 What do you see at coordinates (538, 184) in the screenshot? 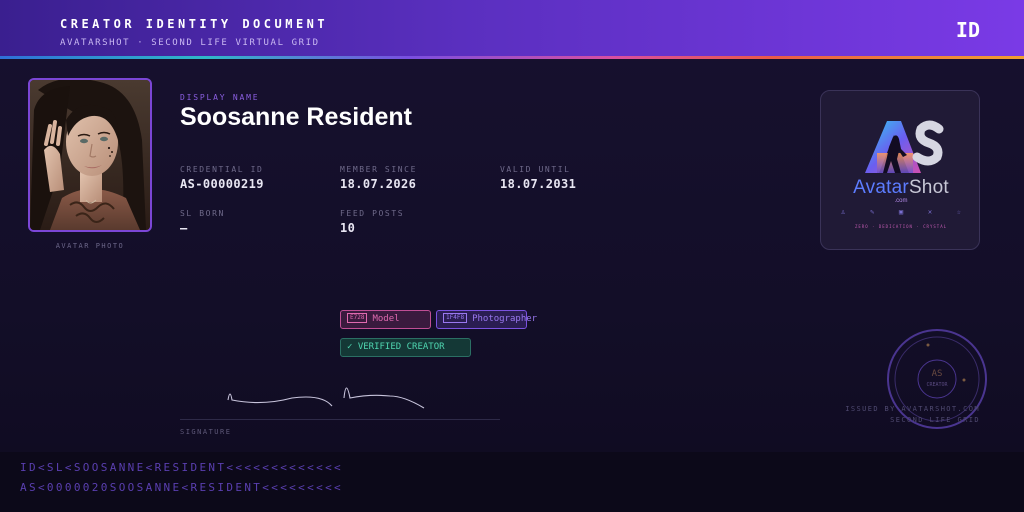
I see `valid-until-value: 18.07.2031` at bounding box center [538, 184].